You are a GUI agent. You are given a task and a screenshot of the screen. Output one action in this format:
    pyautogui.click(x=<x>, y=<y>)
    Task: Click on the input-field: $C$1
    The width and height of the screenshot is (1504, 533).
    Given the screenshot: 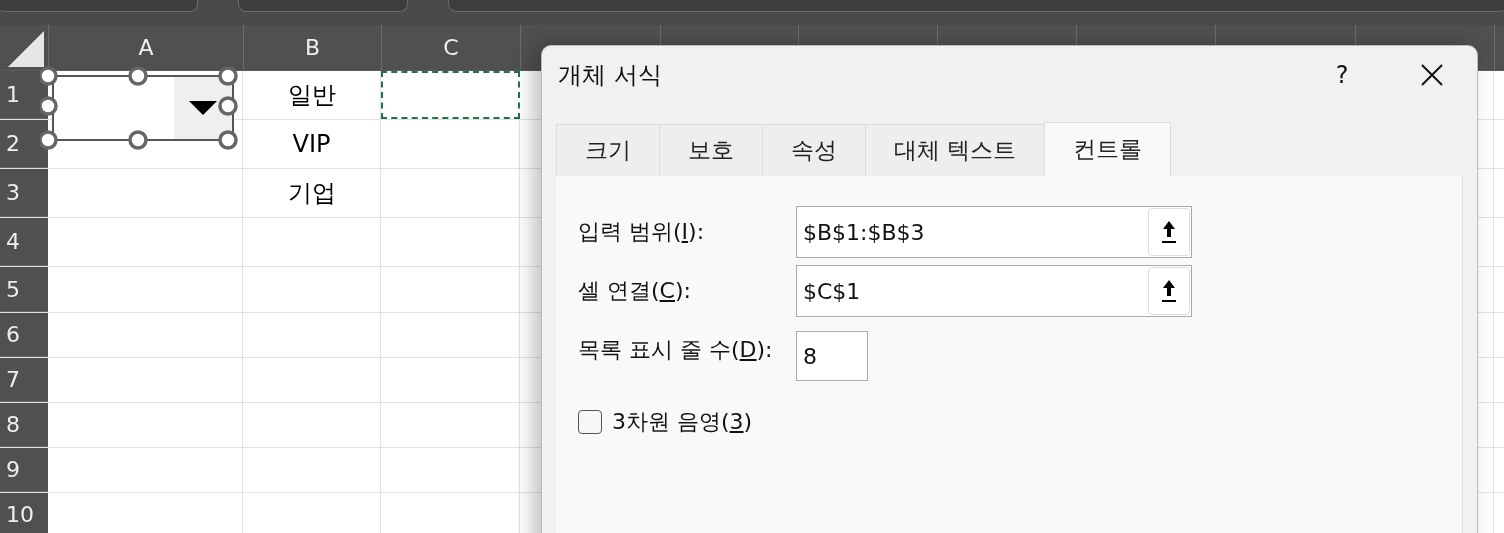 What is the action you would take?
    pyautogui.click(x=994, y=291)
    